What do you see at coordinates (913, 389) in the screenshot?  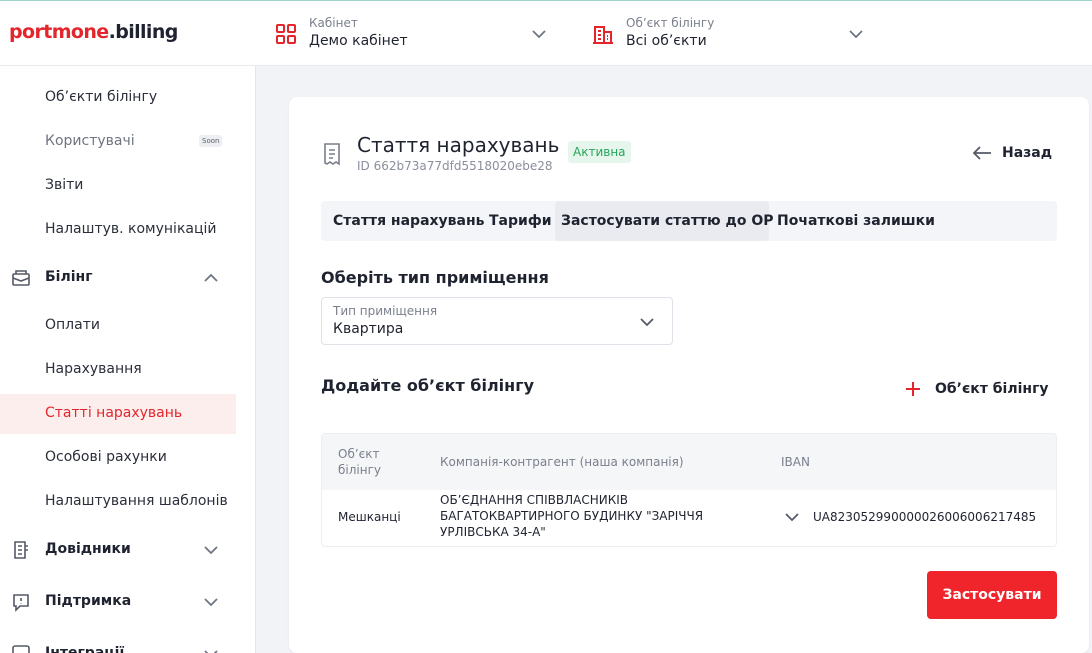 I see `plus-icon` at bounding box center [913, 389].